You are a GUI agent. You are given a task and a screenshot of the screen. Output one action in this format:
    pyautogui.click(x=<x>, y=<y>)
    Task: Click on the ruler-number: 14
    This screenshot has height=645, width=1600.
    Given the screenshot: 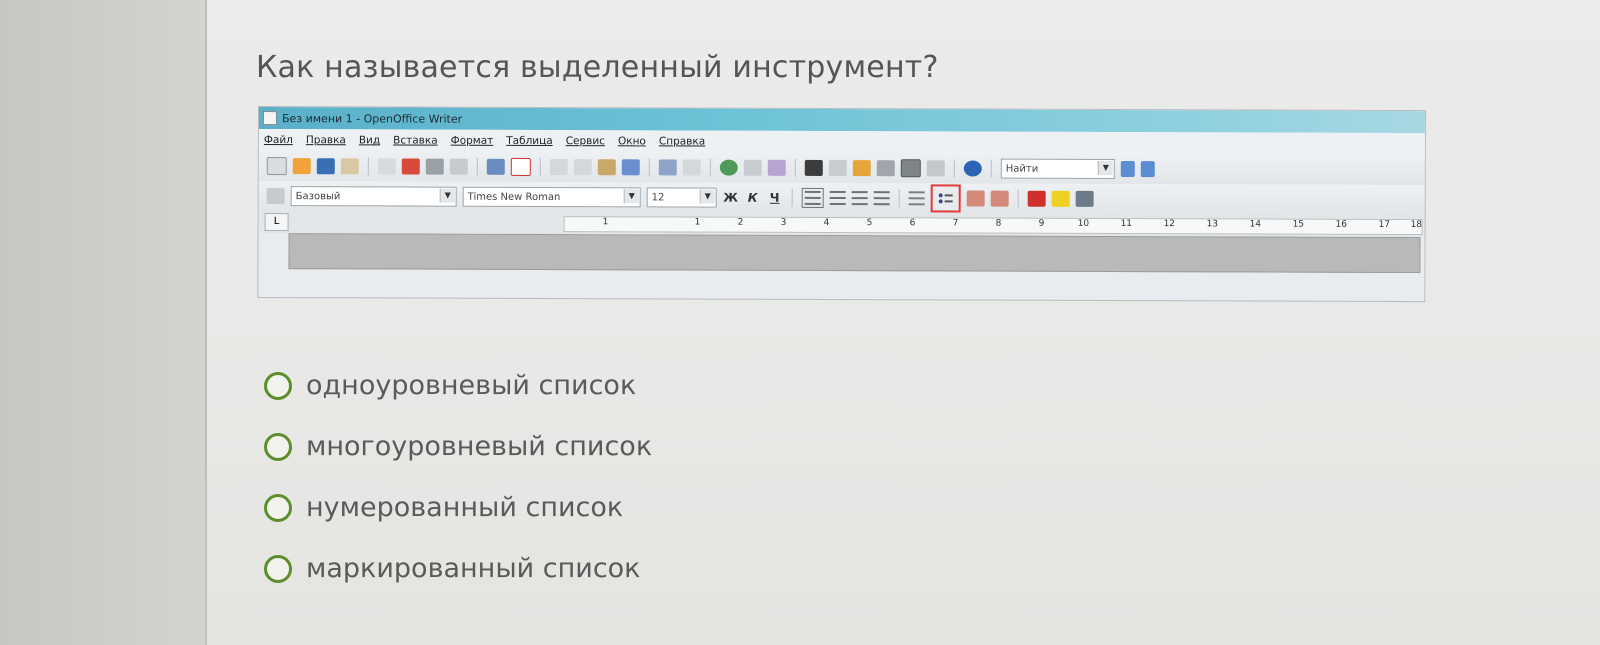 What is the action you would take?
    pyautogui.click(x=1255, y=224)
    